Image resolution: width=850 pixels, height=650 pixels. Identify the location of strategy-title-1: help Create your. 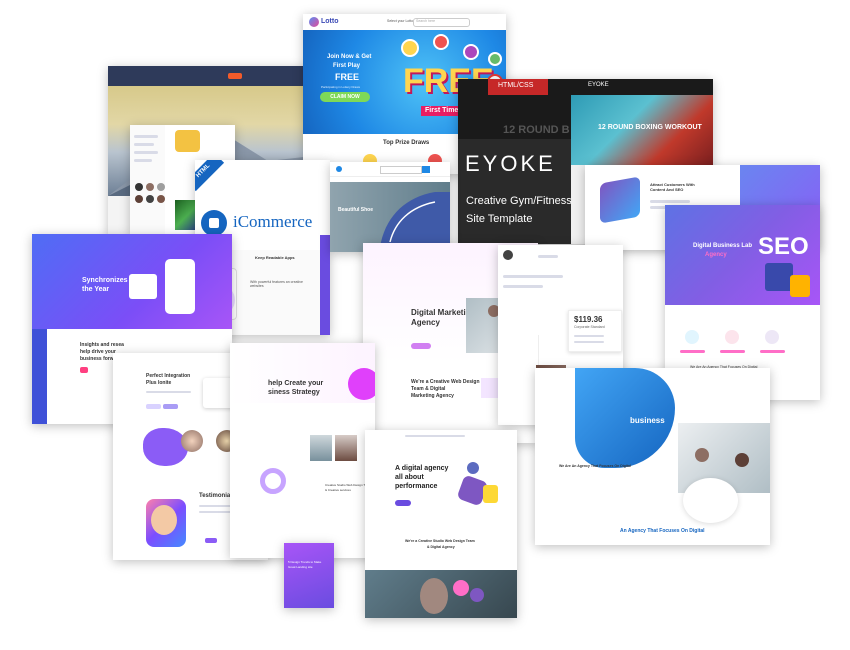
(296, 383).